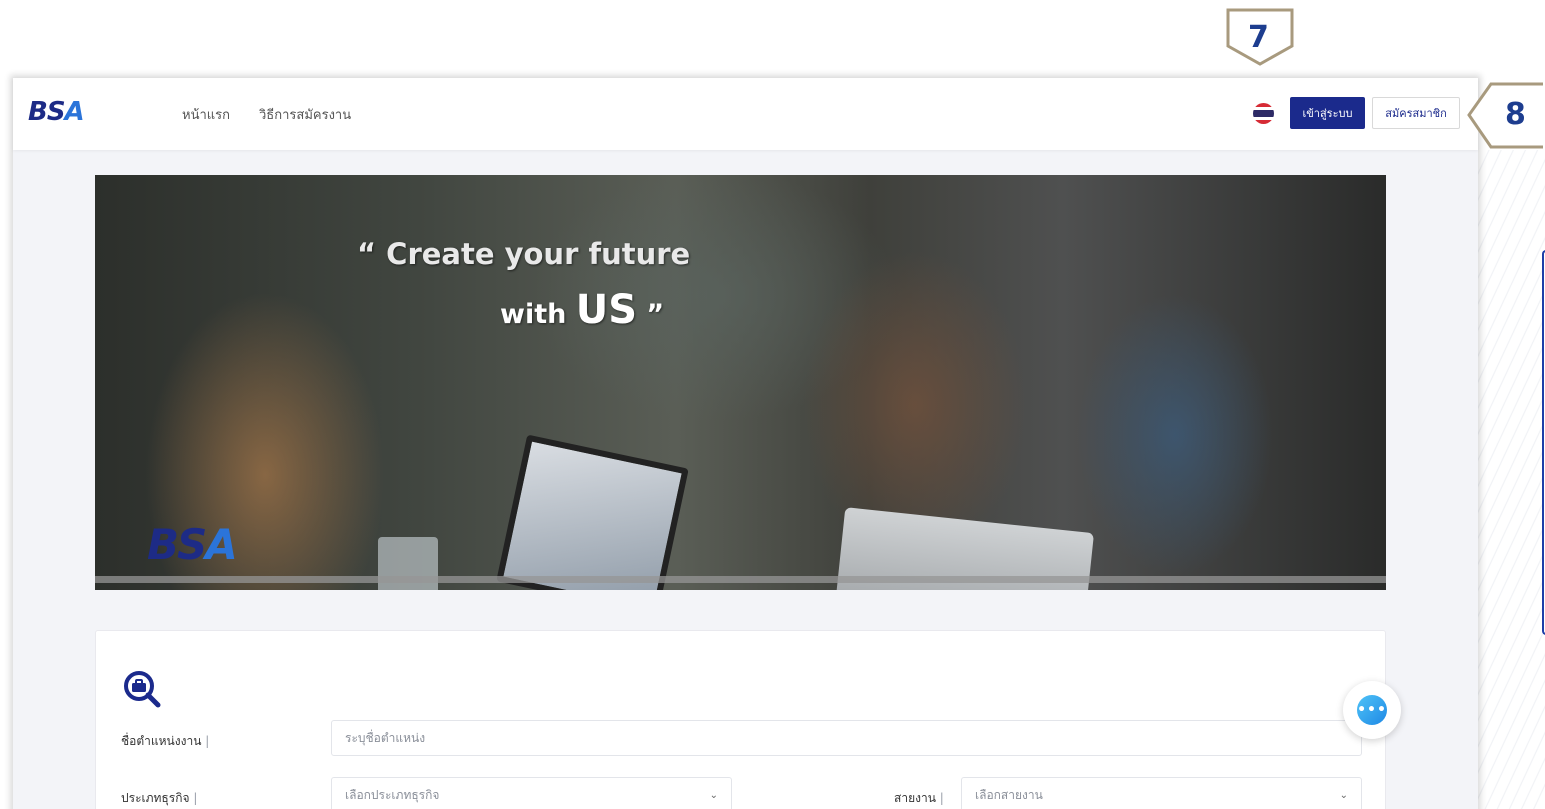 The width and height of the screenshot is (1545, 809). I want to click on job-line-label-text: สายงาน, so click(915, 798).